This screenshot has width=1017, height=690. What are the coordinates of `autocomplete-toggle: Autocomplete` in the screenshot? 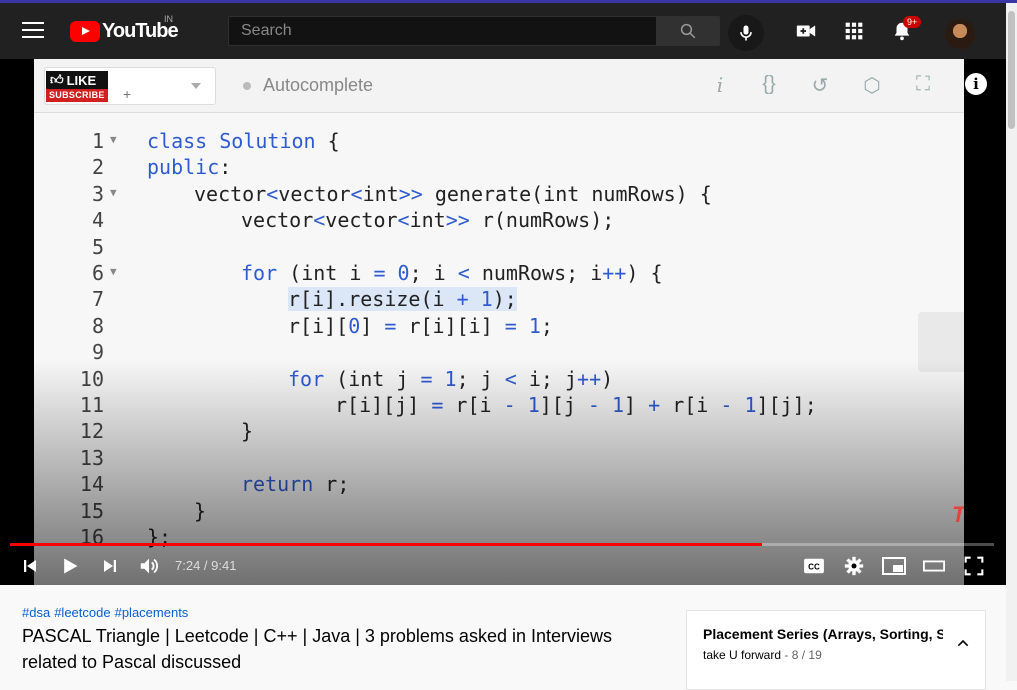 It's located at (308, 85).